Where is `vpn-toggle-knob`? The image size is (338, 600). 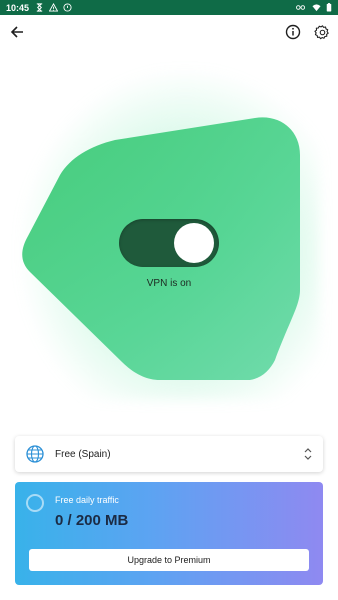
vpn-toggle-knob is located at coordinates (194, 243).